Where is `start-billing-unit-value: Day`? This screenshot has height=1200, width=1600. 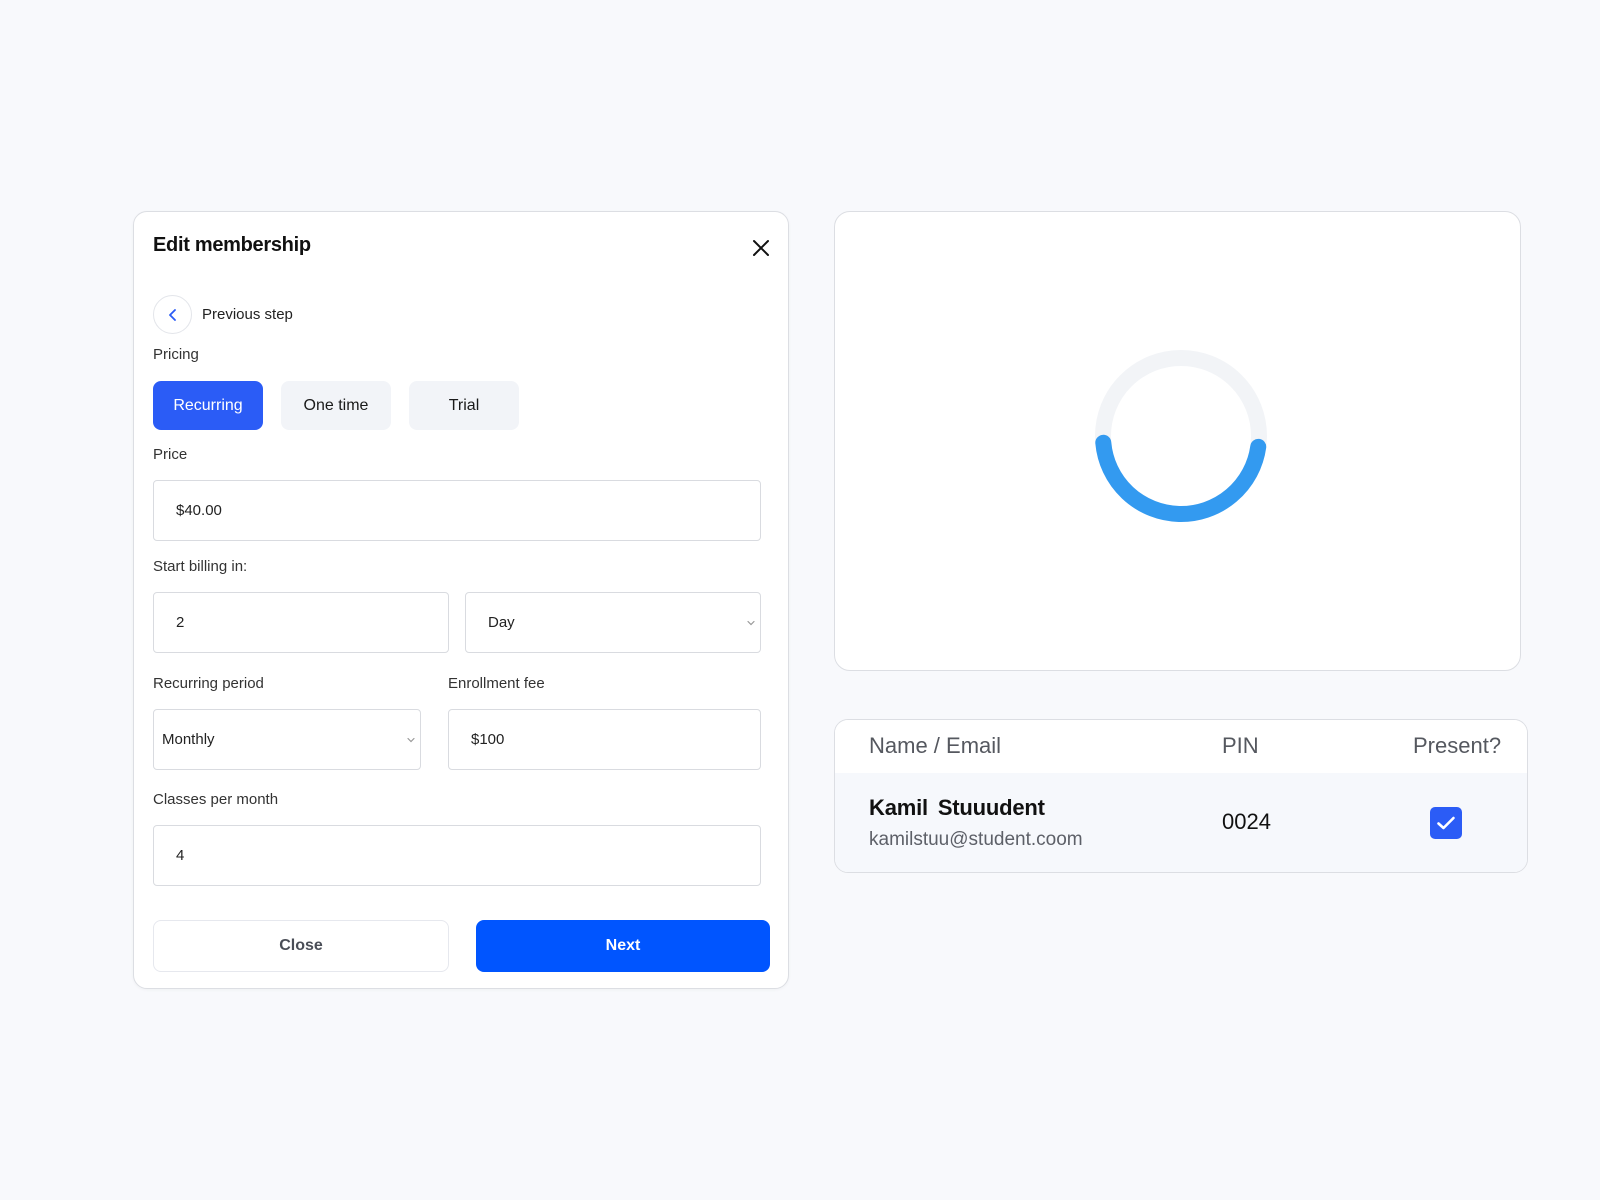 start-billing-unit-value: Day is located at coordinates (501, 622).